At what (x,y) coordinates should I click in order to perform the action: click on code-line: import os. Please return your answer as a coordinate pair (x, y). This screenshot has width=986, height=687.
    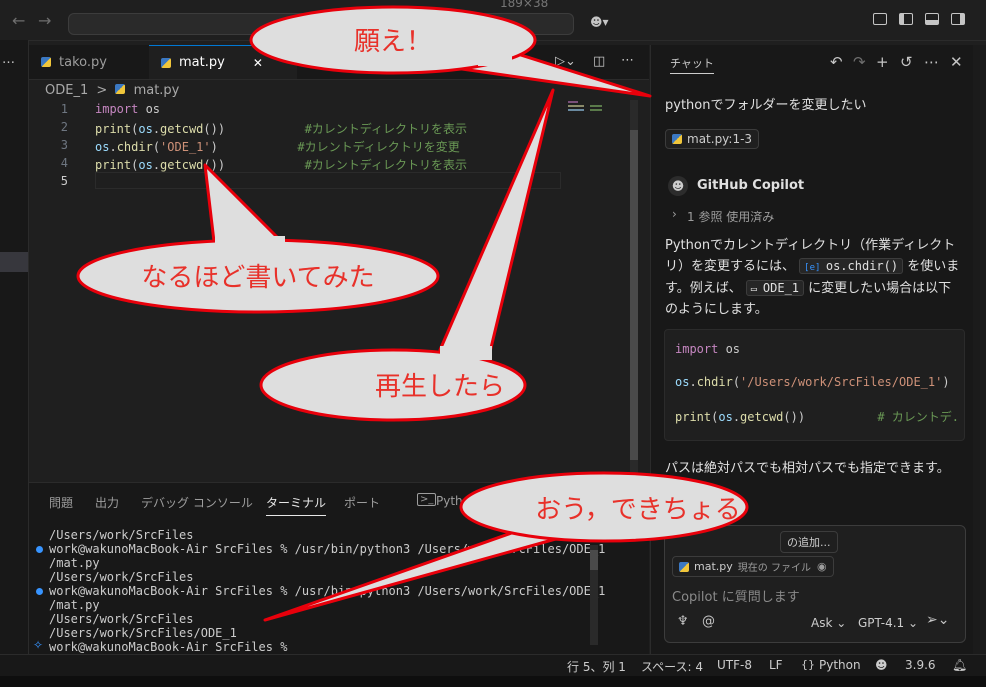
    Looking at the image, I should click on (708, 349).